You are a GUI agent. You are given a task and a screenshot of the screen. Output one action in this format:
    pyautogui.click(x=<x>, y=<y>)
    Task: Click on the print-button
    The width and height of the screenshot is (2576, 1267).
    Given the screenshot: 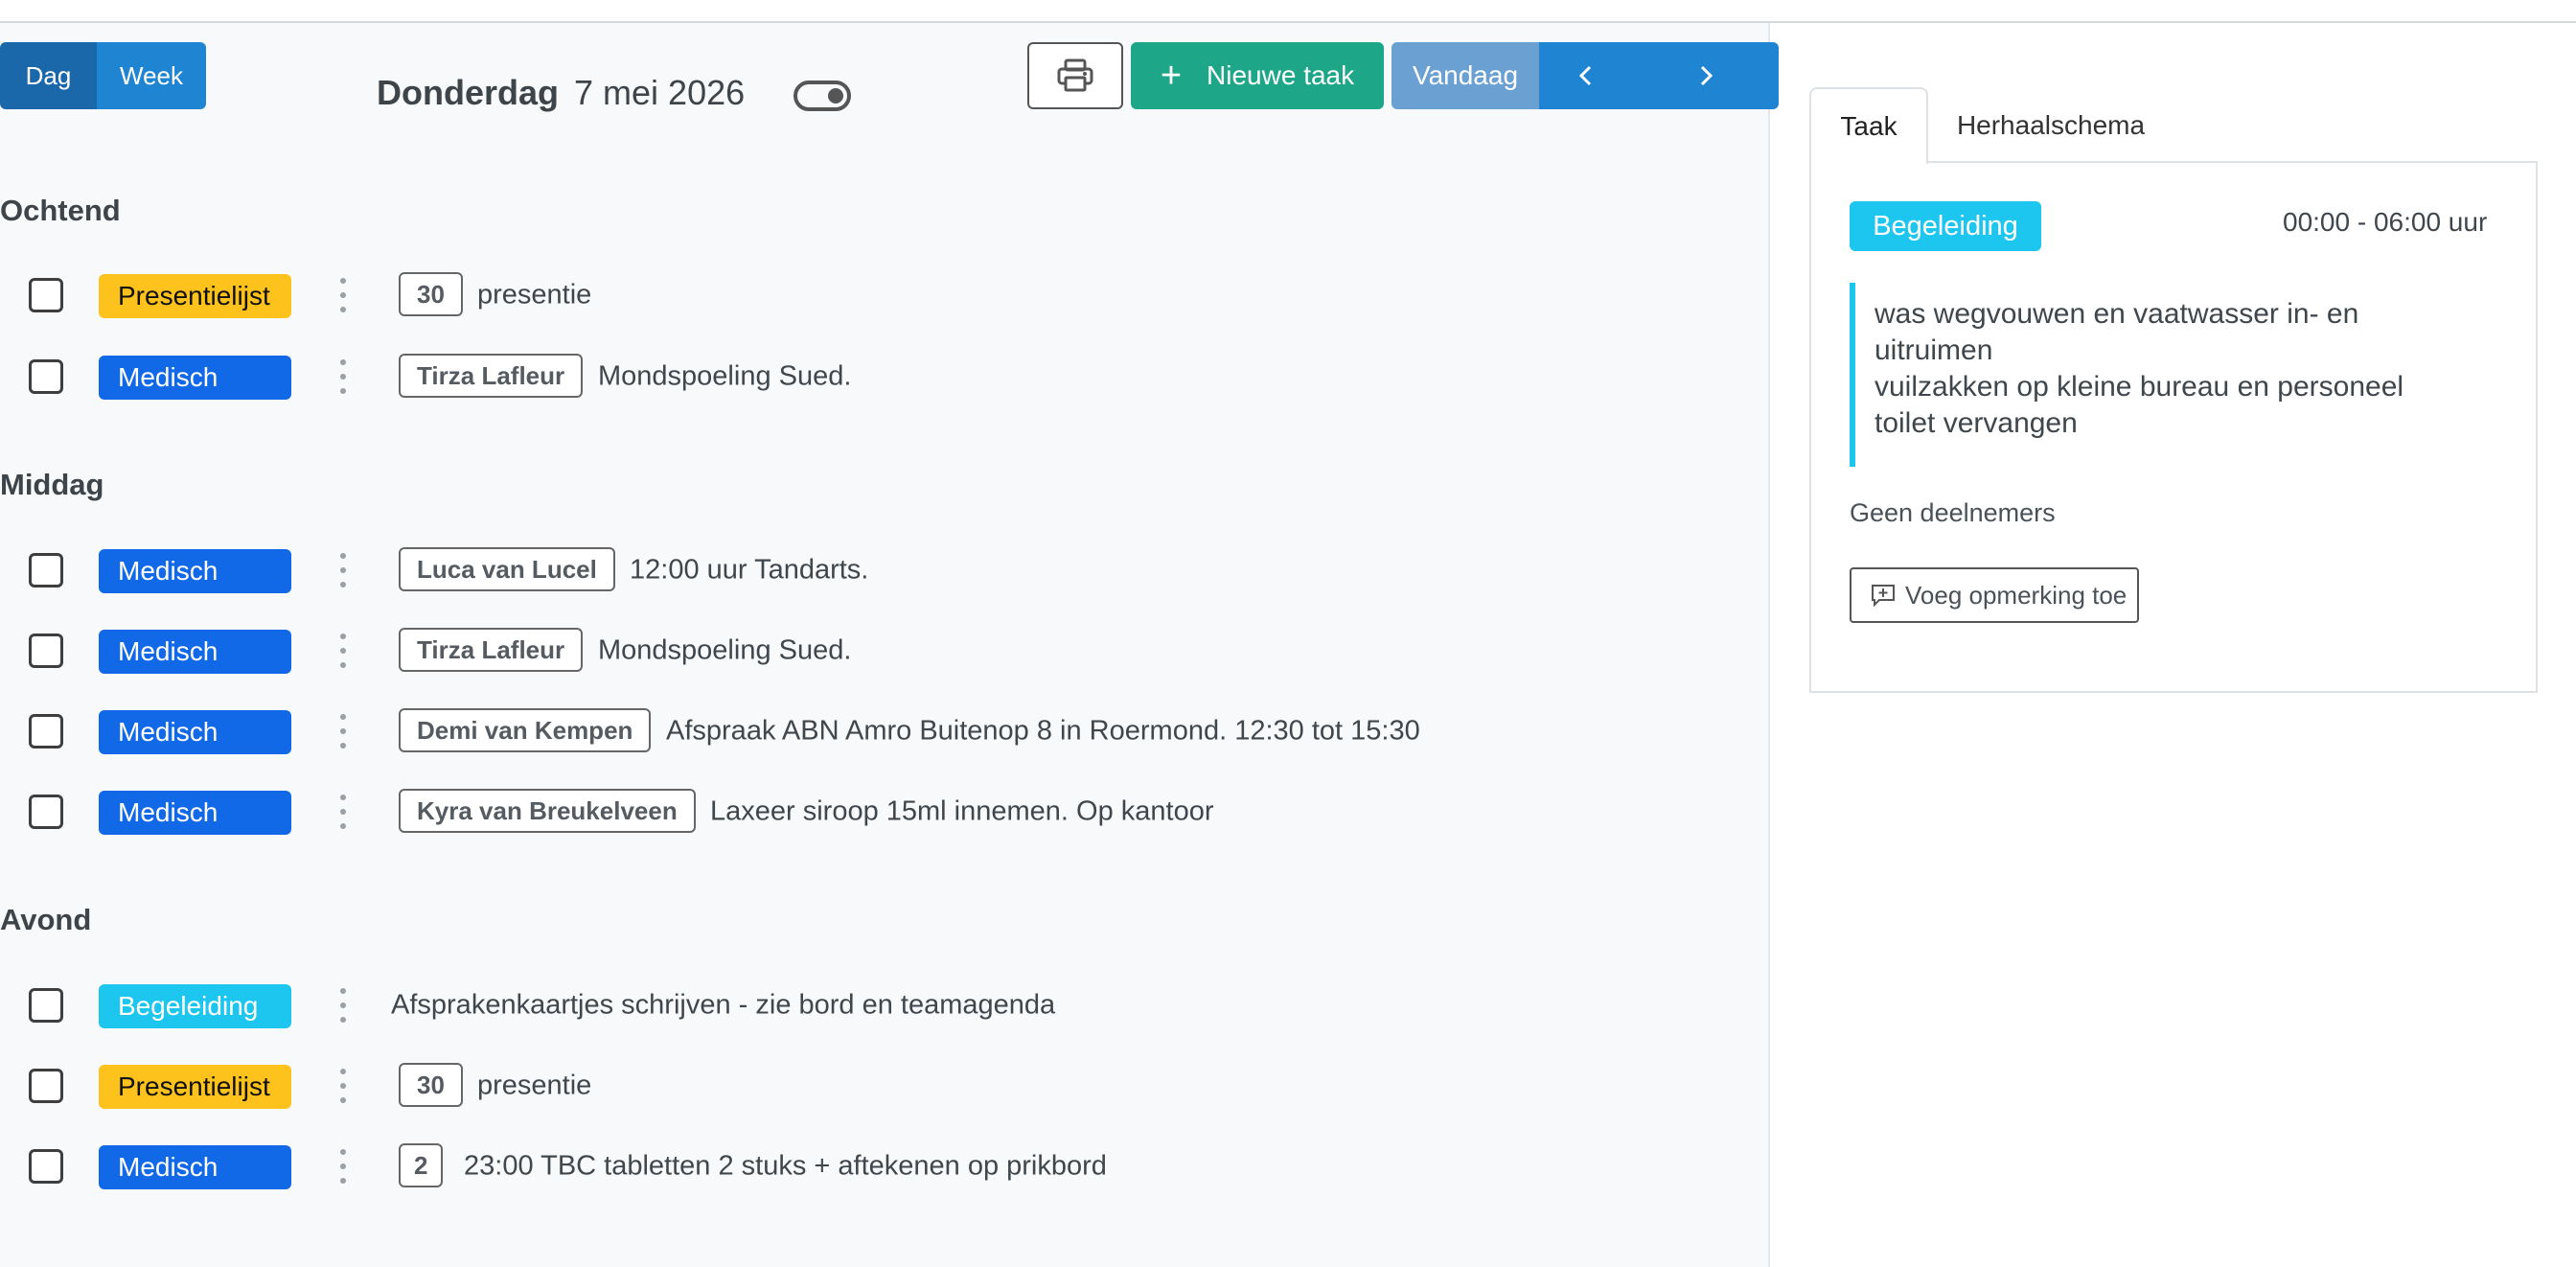 What is the action you would take?
    pyautogui.click(x=1075, y=75)
    